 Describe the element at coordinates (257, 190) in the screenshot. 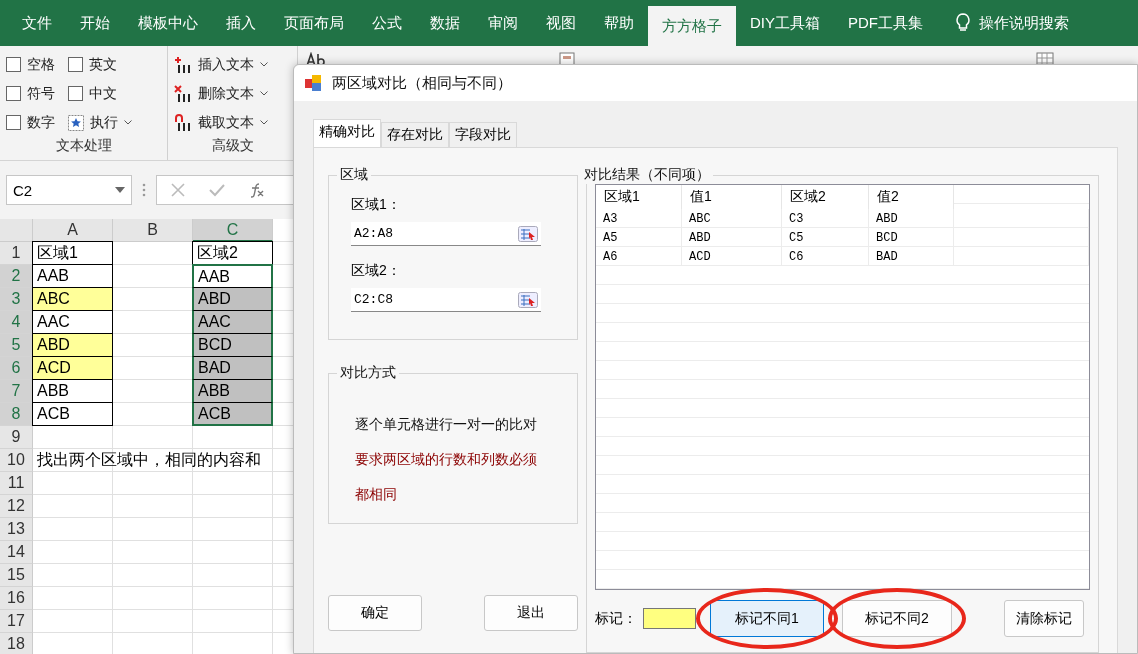

I see `function-icon` at that location.